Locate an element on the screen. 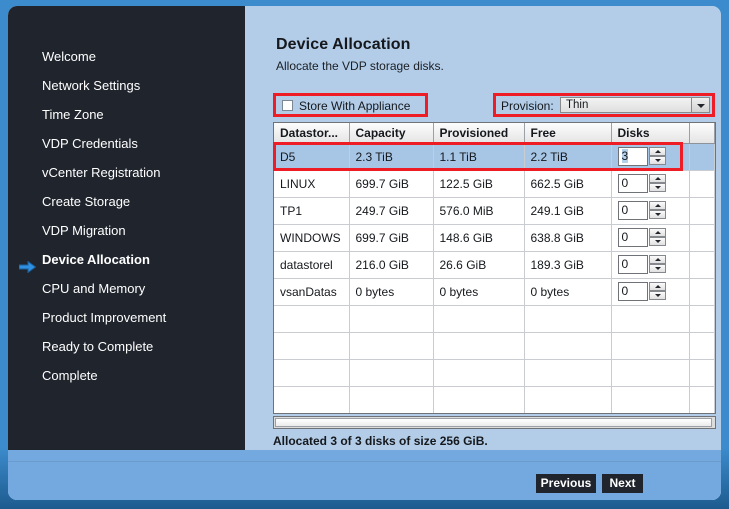 The width and height of the screenshot is (729, 509). store-with-appliance-group: Store With Appliance is located at coordinates (350, 105).